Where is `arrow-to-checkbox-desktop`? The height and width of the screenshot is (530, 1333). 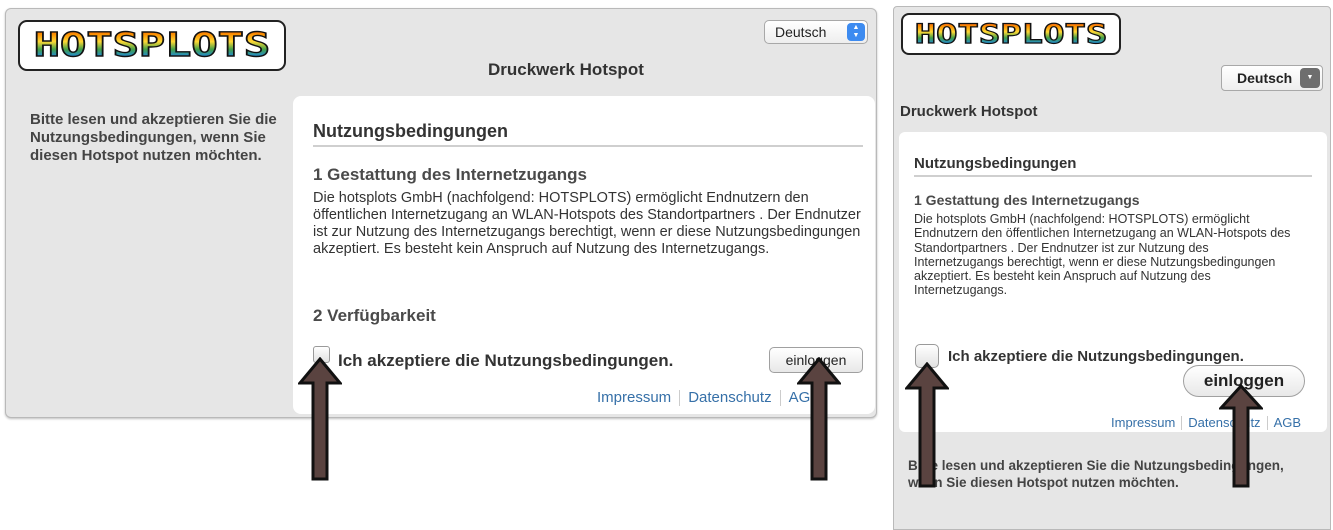 arrow-to-checkbox-desktop is located at coordinates (320, 419).